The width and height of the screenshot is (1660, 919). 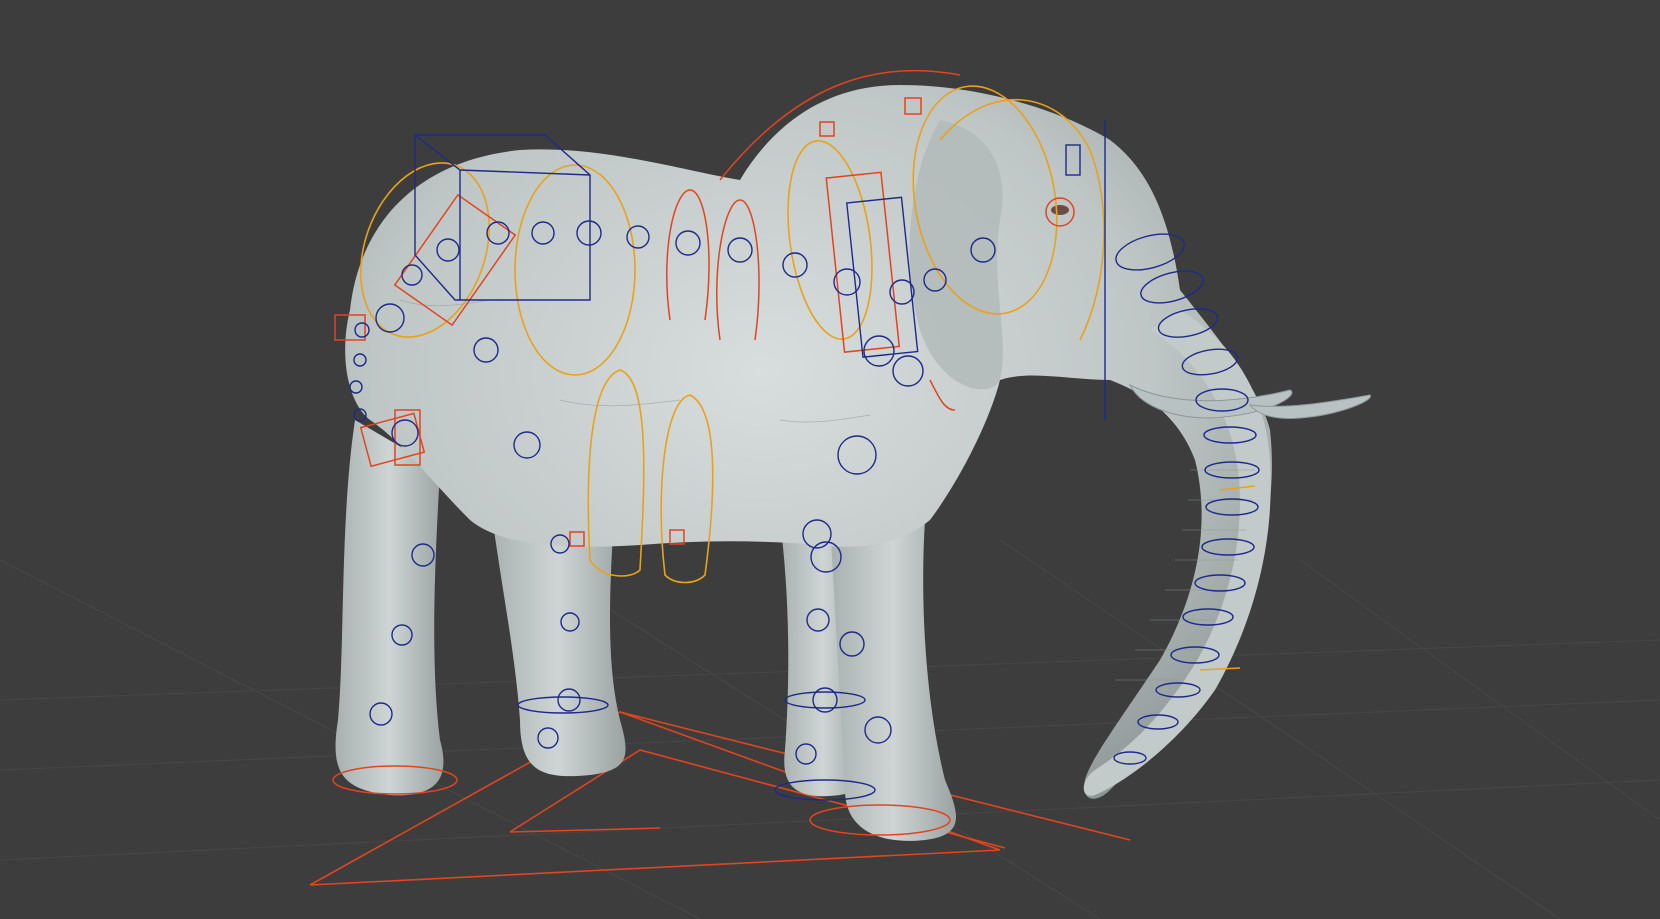 What do you see at coordinates (389, 608) in the screenshot?
I see `hind-leg-left` at bounding box center [389, 608].